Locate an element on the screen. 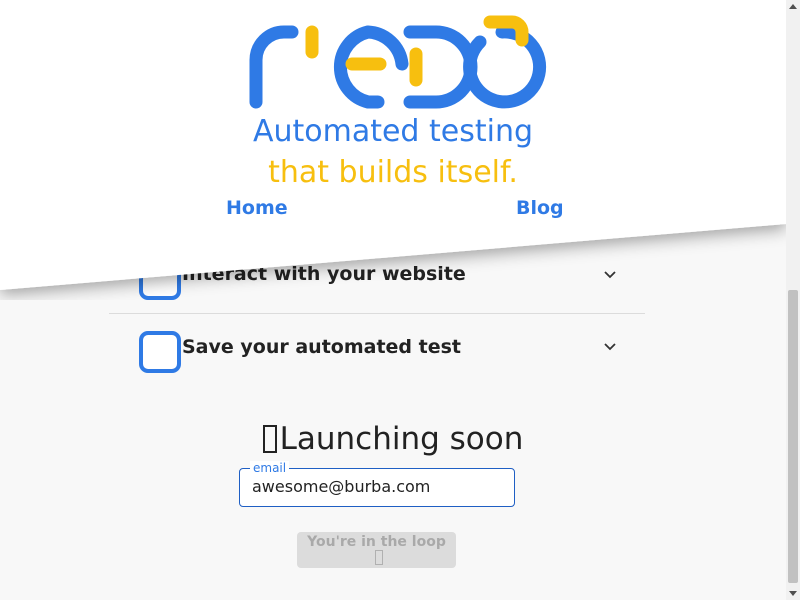  scroll-up-icon is located at coordinates (793, 6).